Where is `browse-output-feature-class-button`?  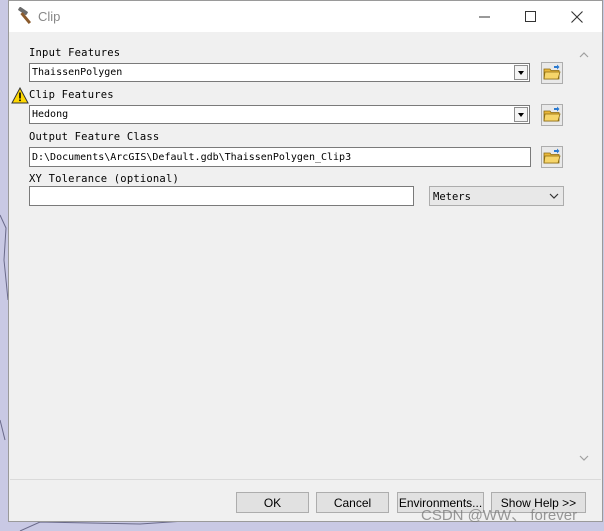 browse-output-feature-class-button is located at coordinates (552, 157).